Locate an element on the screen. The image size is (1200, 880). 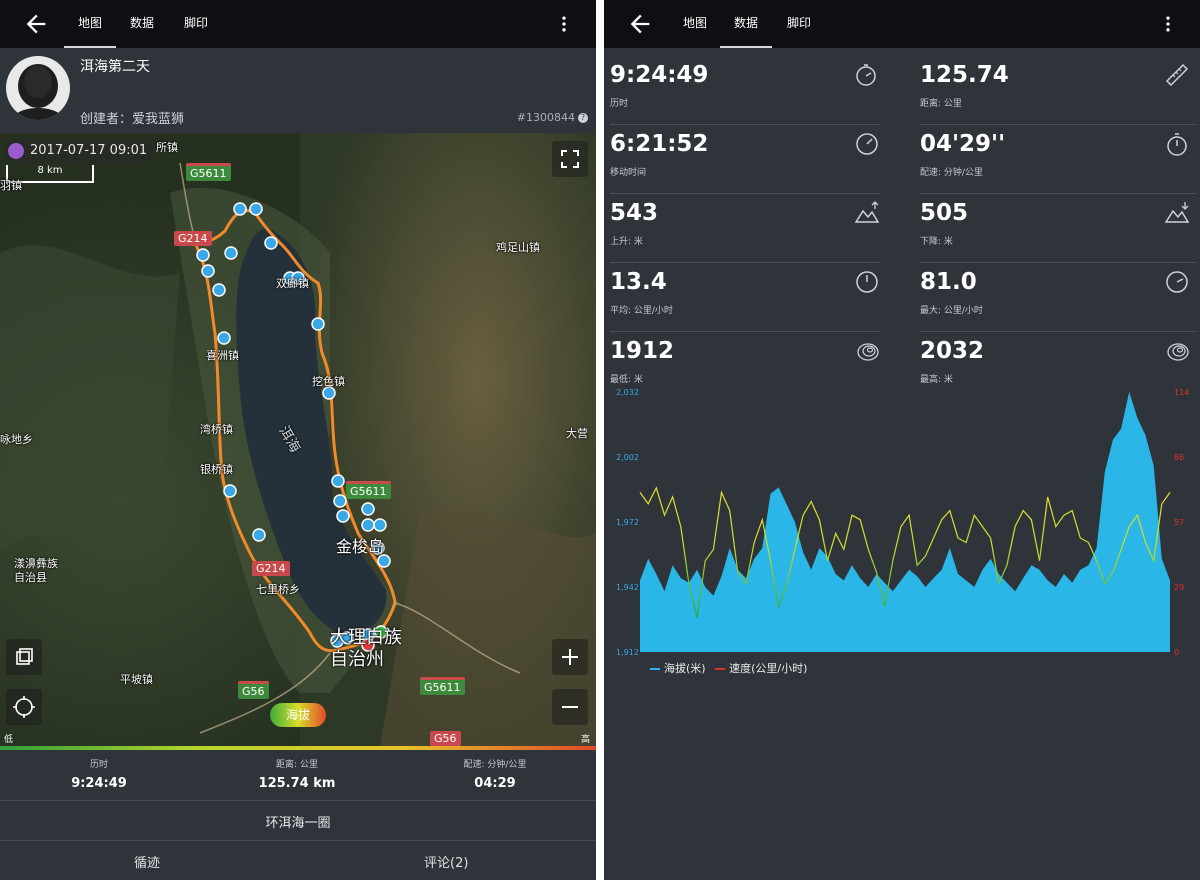
date-badge: 2017-07-17 09:01 is located at coordinates (79, 151).